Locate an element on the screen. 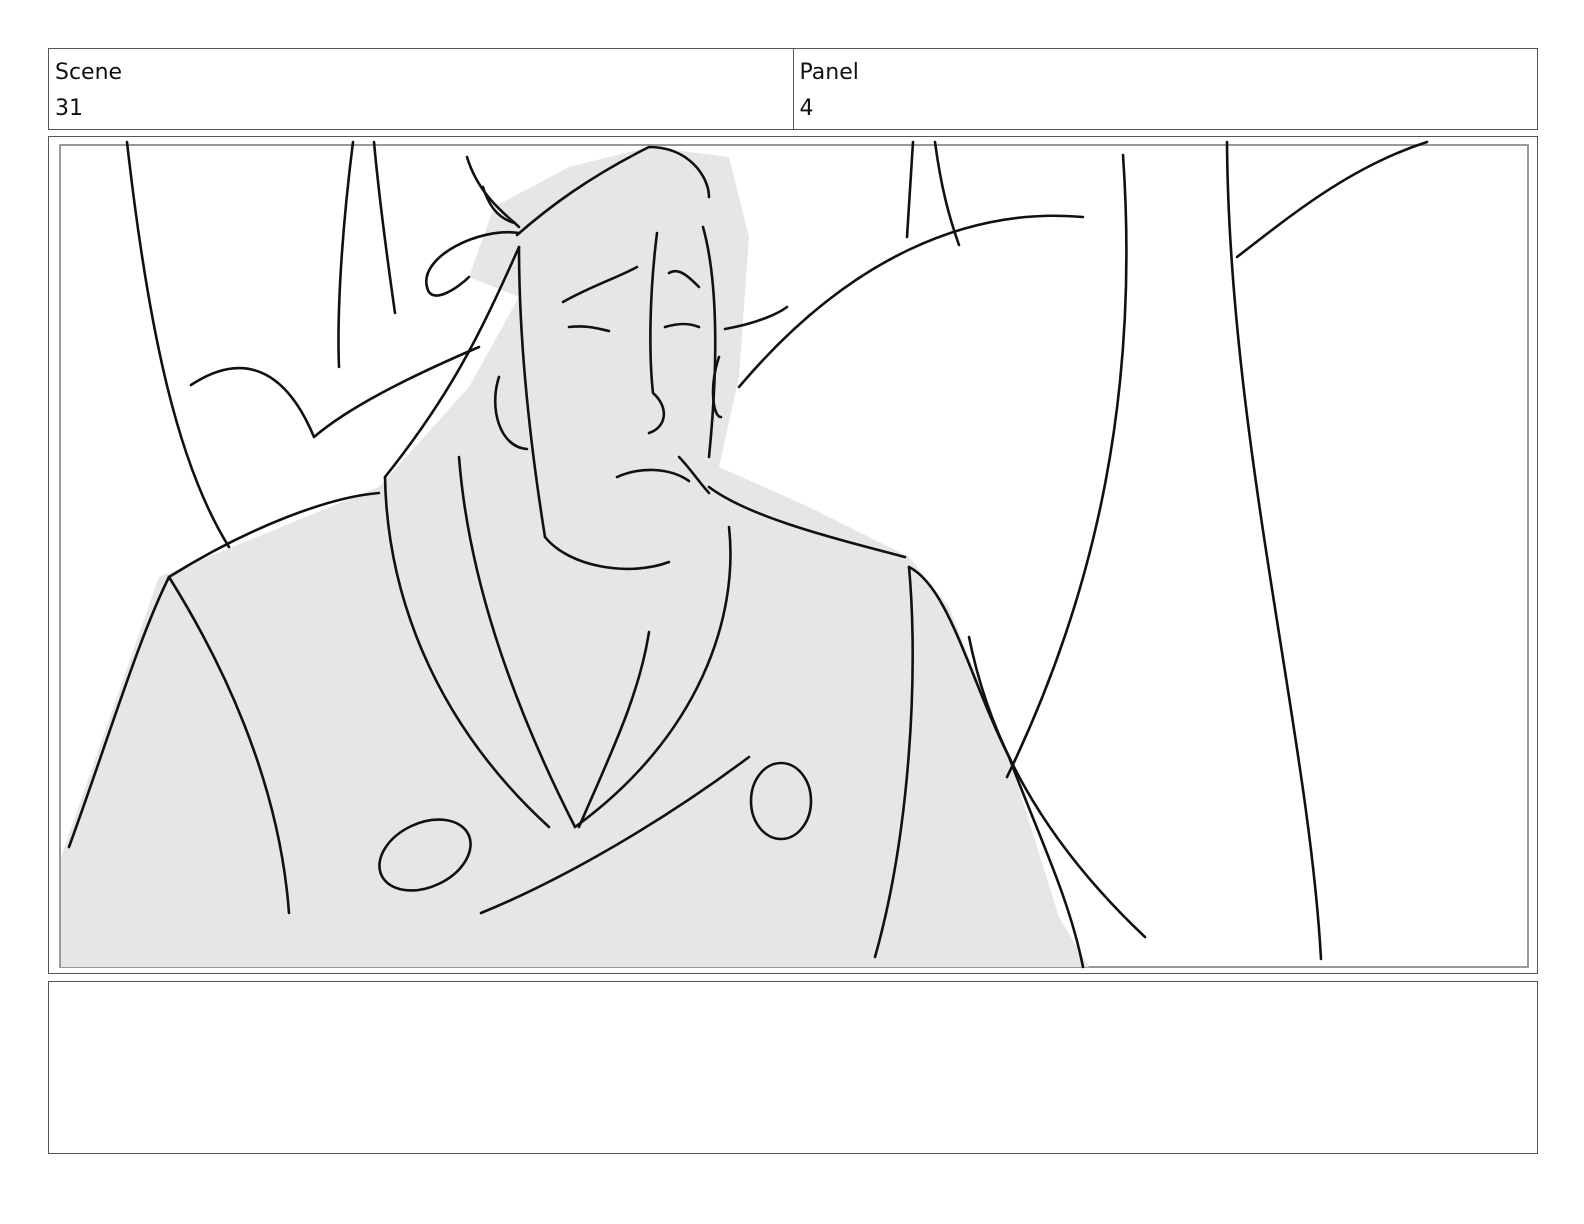  bg-bush is located at coordinates (335, 392).